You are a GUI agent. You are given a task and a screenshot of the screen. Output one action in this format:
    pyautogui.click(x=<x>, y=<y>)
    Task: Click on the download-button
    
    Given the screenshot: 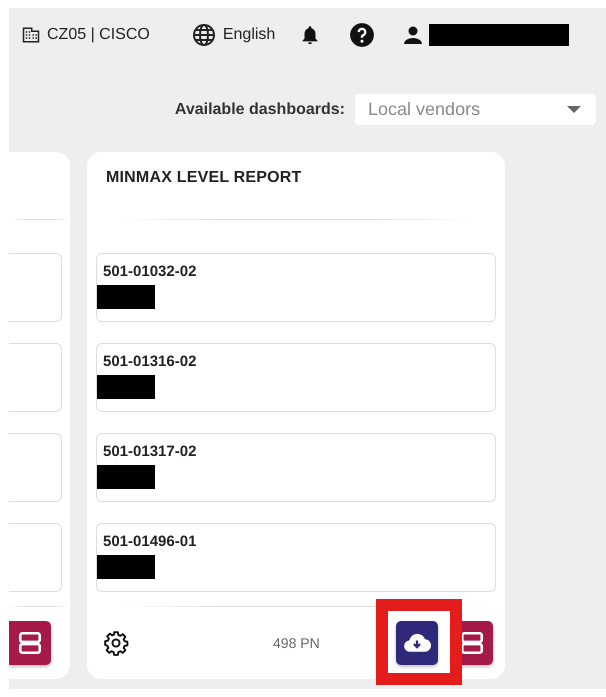 What is the action you would take?
    pyautogui.click(x=417, y=643)
    